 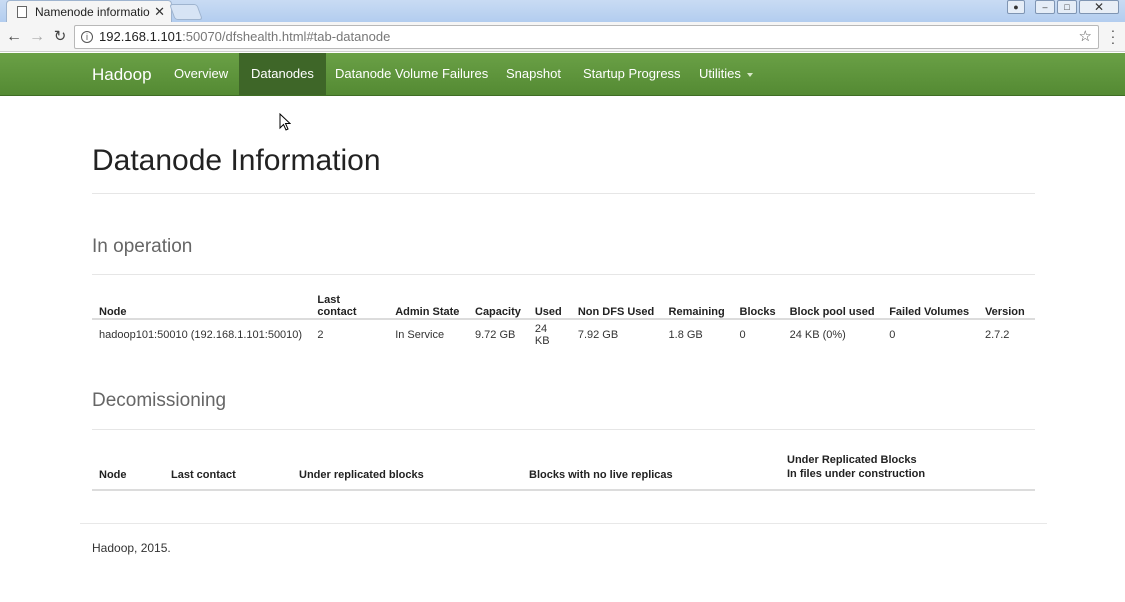 I want to click on nav-datanodes: Datanodes, so click(x=282, y=74).